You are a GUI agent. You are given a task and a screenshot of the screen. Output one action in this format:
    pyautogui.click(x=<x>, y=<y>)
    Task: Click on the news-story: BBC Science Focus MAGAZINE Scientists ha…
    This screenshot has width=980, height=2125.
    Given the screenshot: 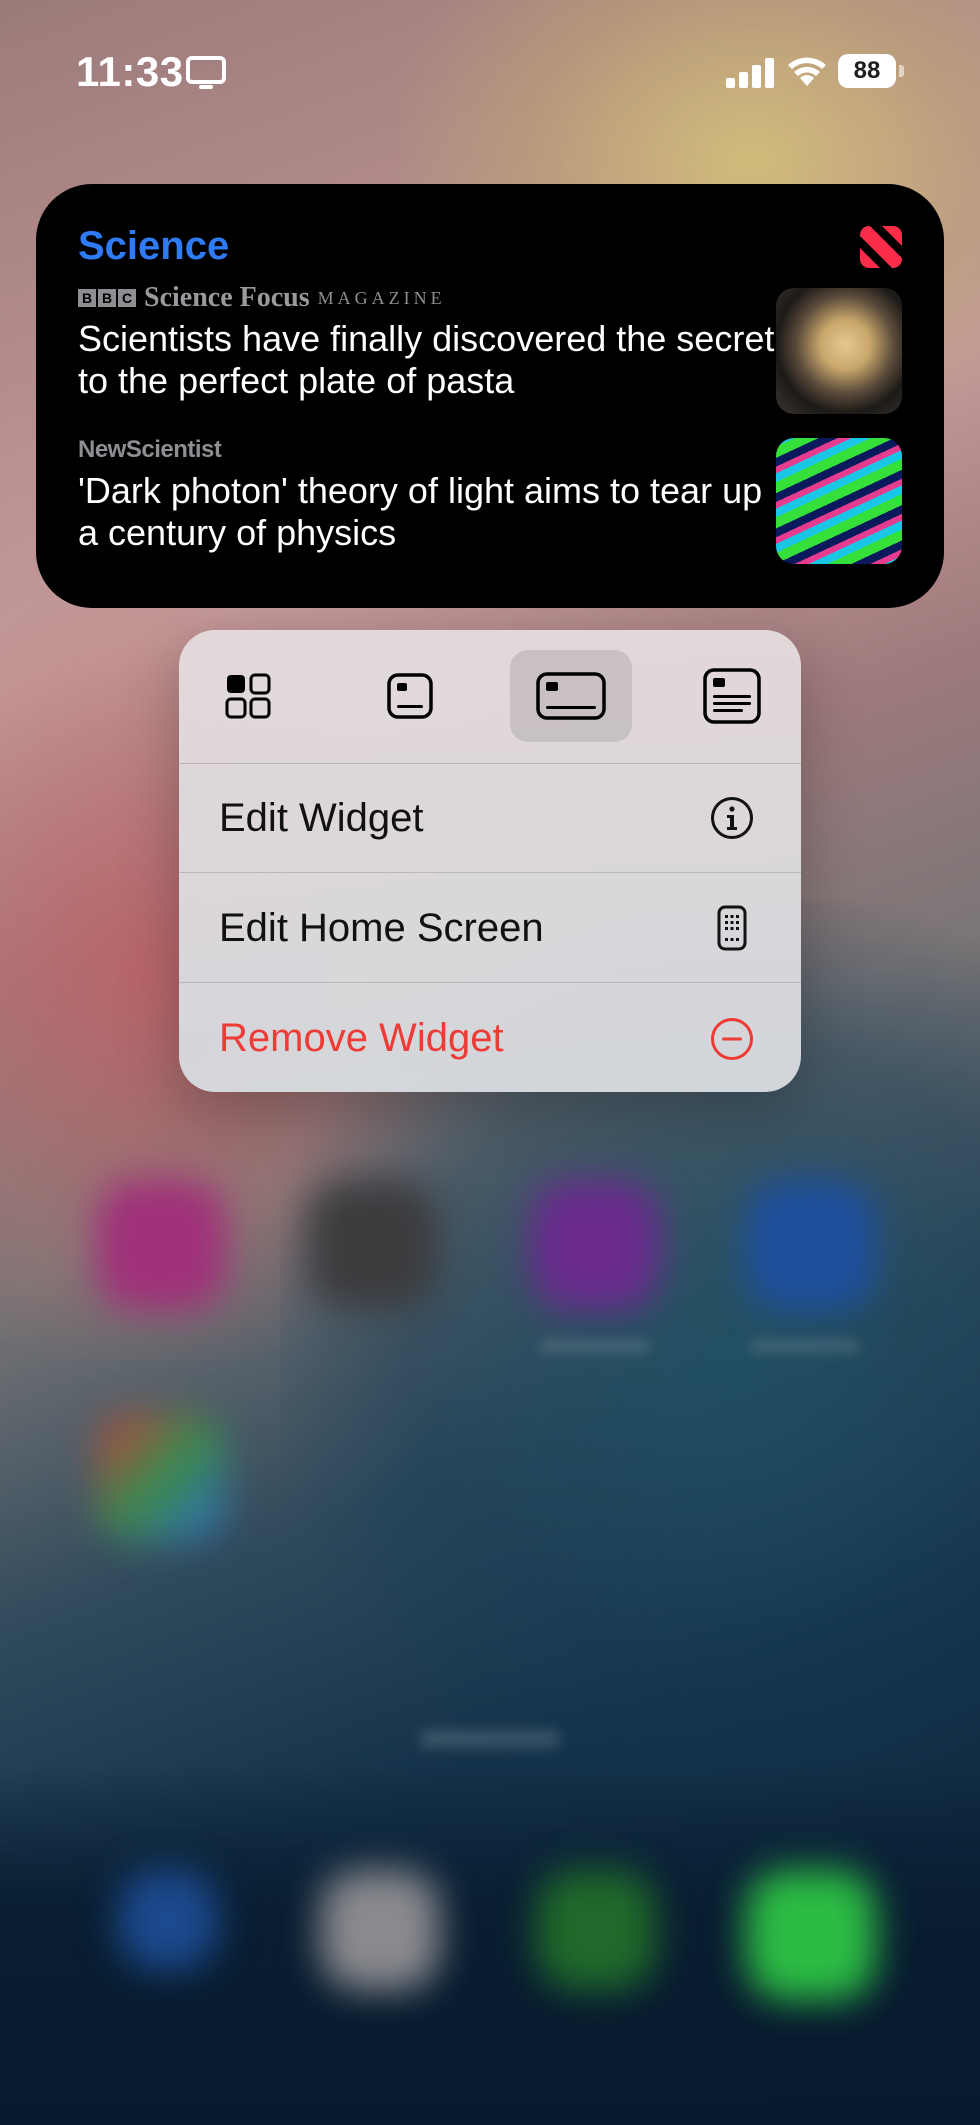 What is the action you would take?
    pyautogui.click(x=428, y=342)
    